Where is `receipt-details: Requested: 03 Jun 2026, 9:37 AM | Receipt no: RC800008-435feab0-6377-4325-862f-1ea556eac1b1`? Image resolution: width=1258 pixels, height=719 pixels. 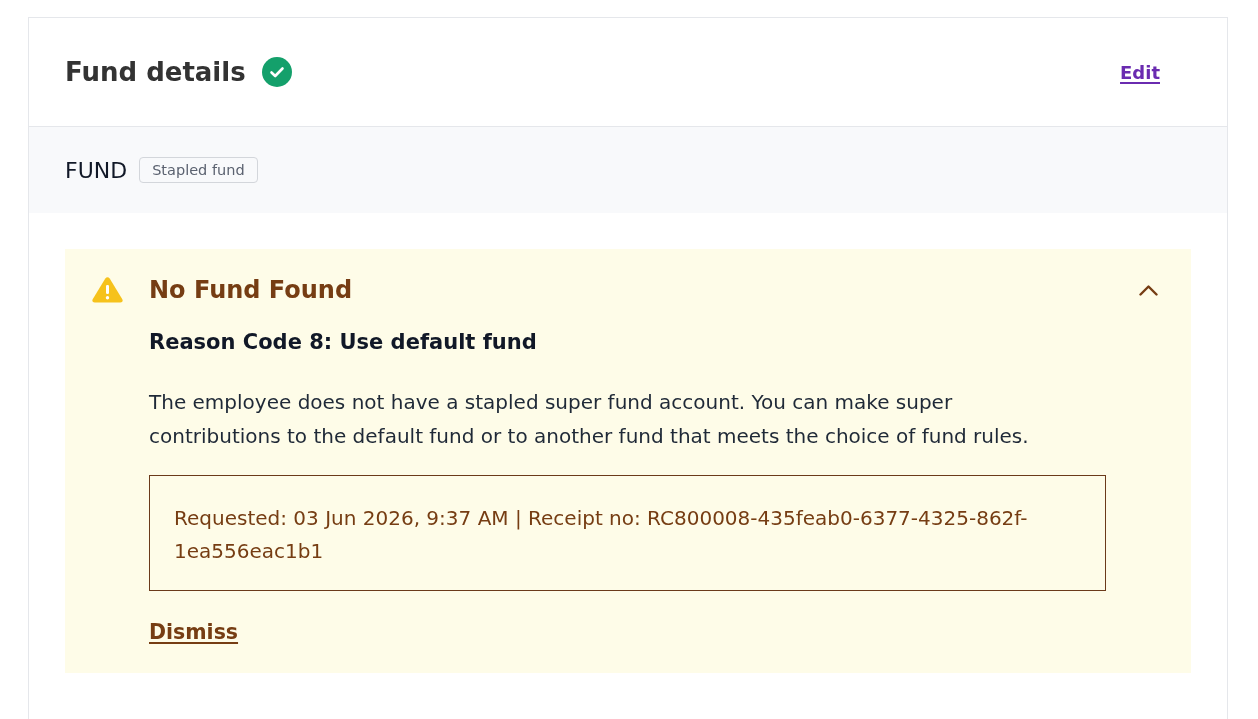
receipt-details: Requested: 03 Jun 2026, 9:37 AM | Receipt no: RC800008-435feab0-6377-4325-862f-1ea556eac1b1 is located at coordinates (627, 533).